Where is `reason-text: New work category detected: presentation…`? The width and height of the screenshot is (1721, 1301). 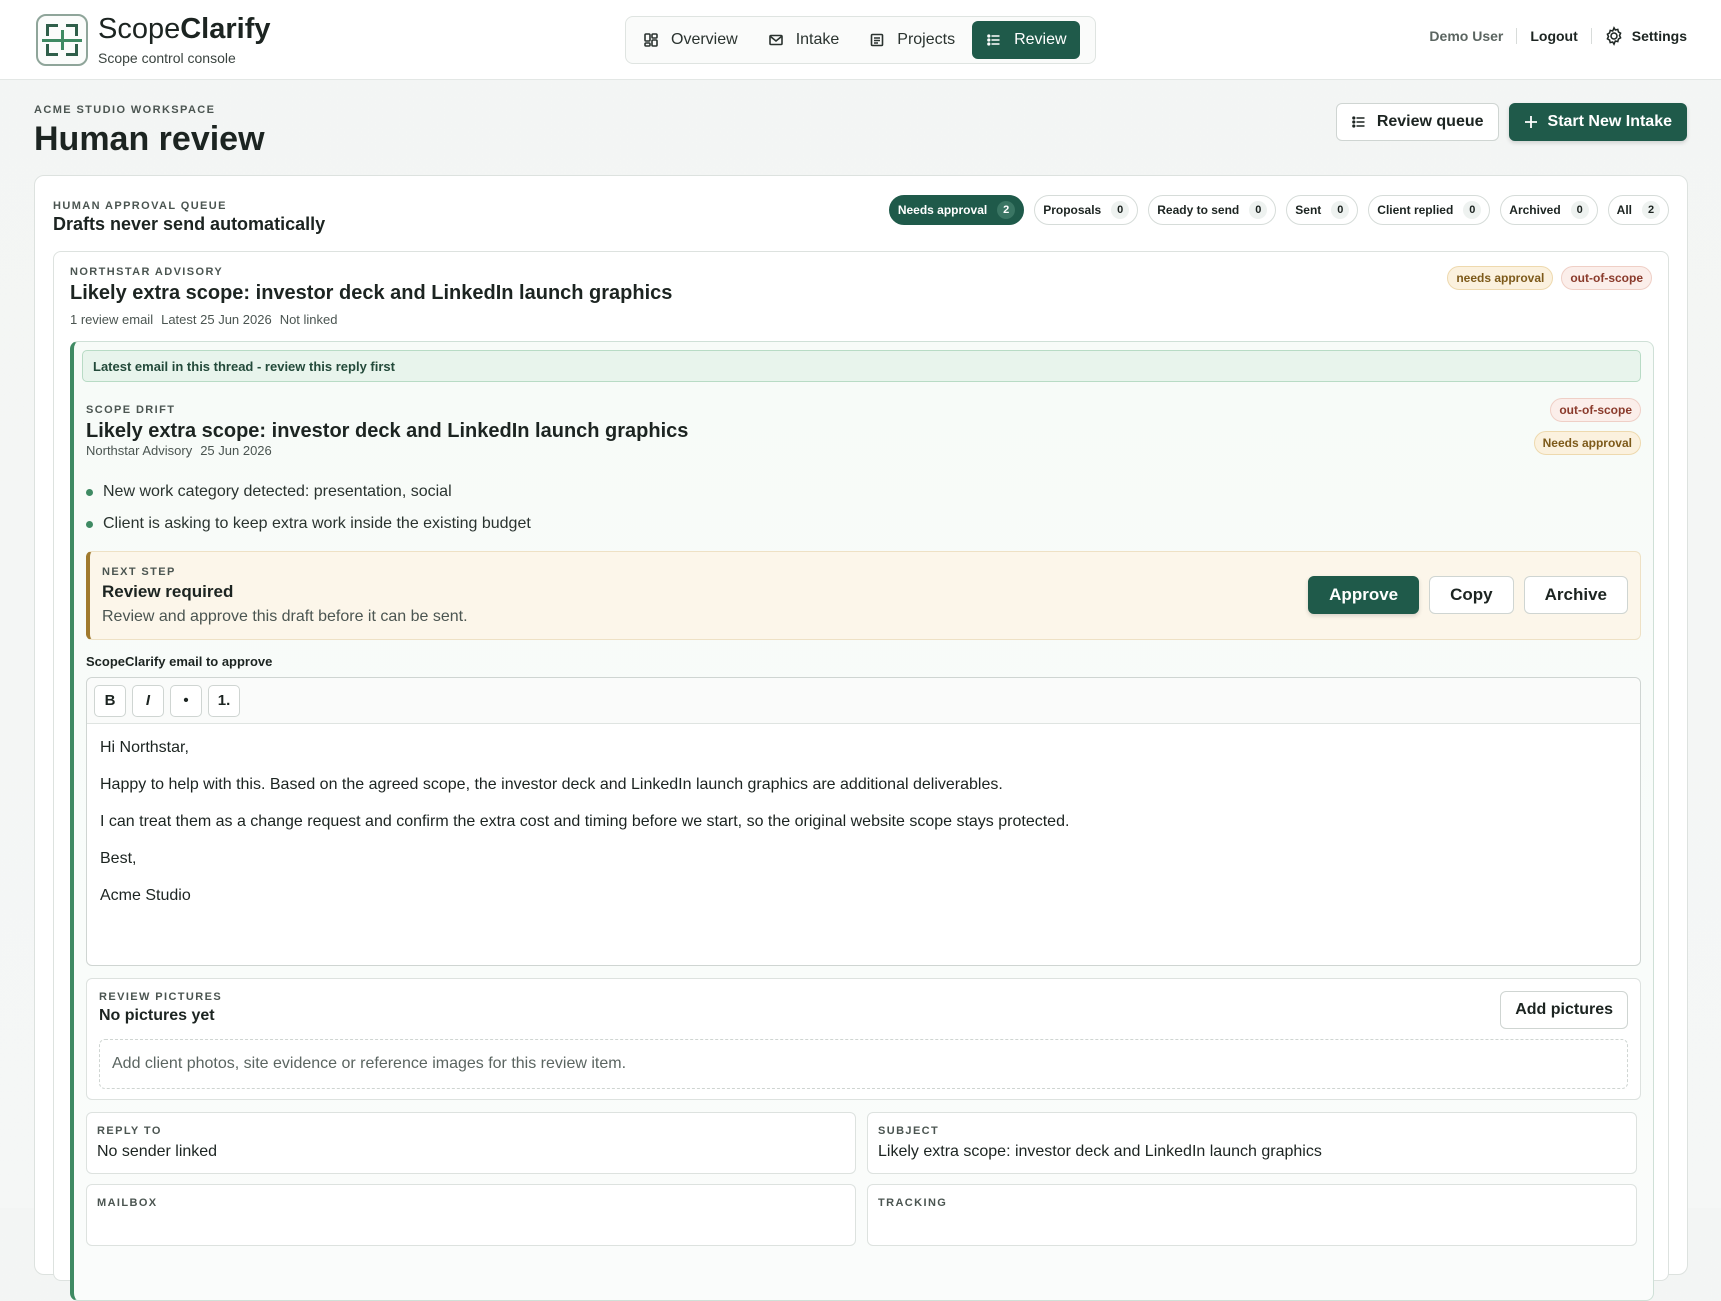 reason-text: New work category detected: presentation… is located at coordinates (277, 491).